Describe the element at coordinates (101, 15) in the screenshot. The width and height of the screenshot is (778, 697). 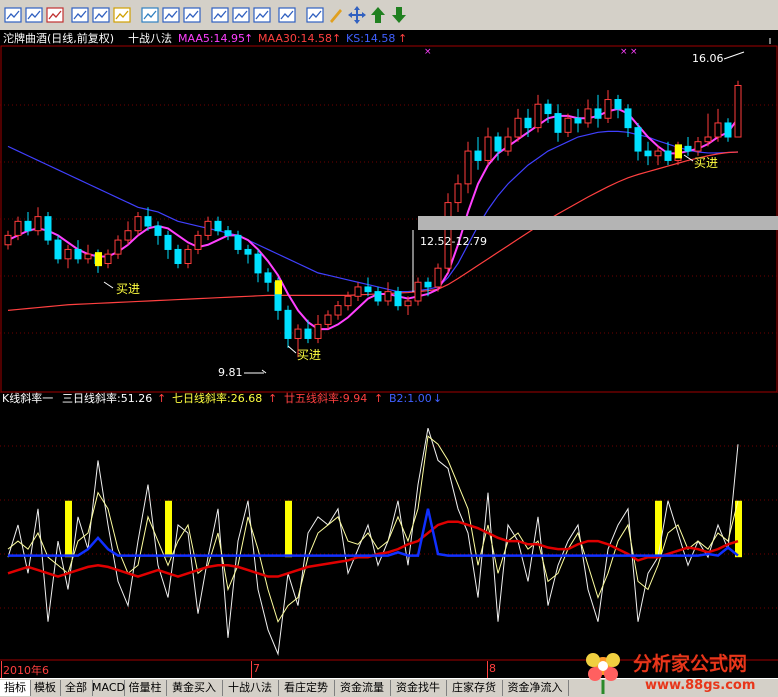
I see `candle-icon` at that location.